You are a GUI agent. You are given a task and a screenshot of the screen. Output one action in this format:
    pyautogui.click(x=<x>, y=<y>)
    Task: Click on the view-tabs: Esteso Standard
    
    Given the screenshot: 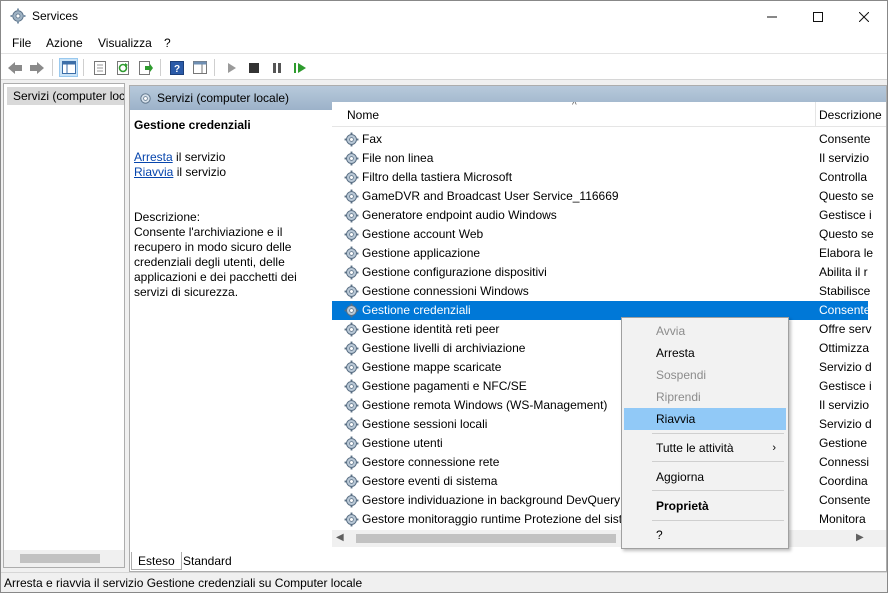 What is the action you would take?
    pyautogui.click(x=508, y=561)
    